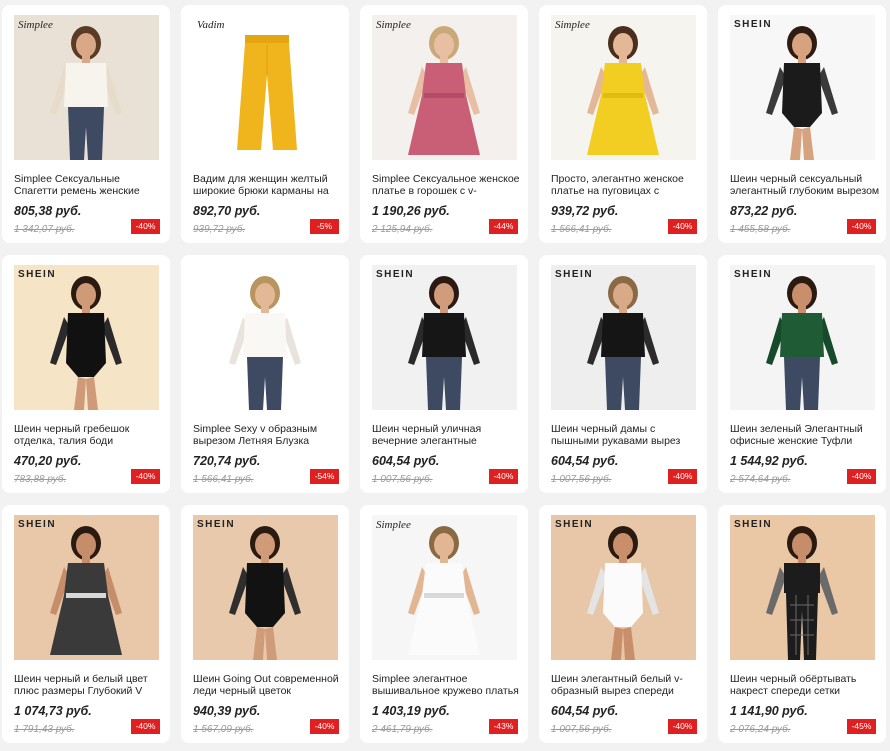 This screenshot has height=751, width=890. Describe the element at coordinates (760, 729) in the screenshot. I see `old-price: 2 076,24 руб.` at that location.